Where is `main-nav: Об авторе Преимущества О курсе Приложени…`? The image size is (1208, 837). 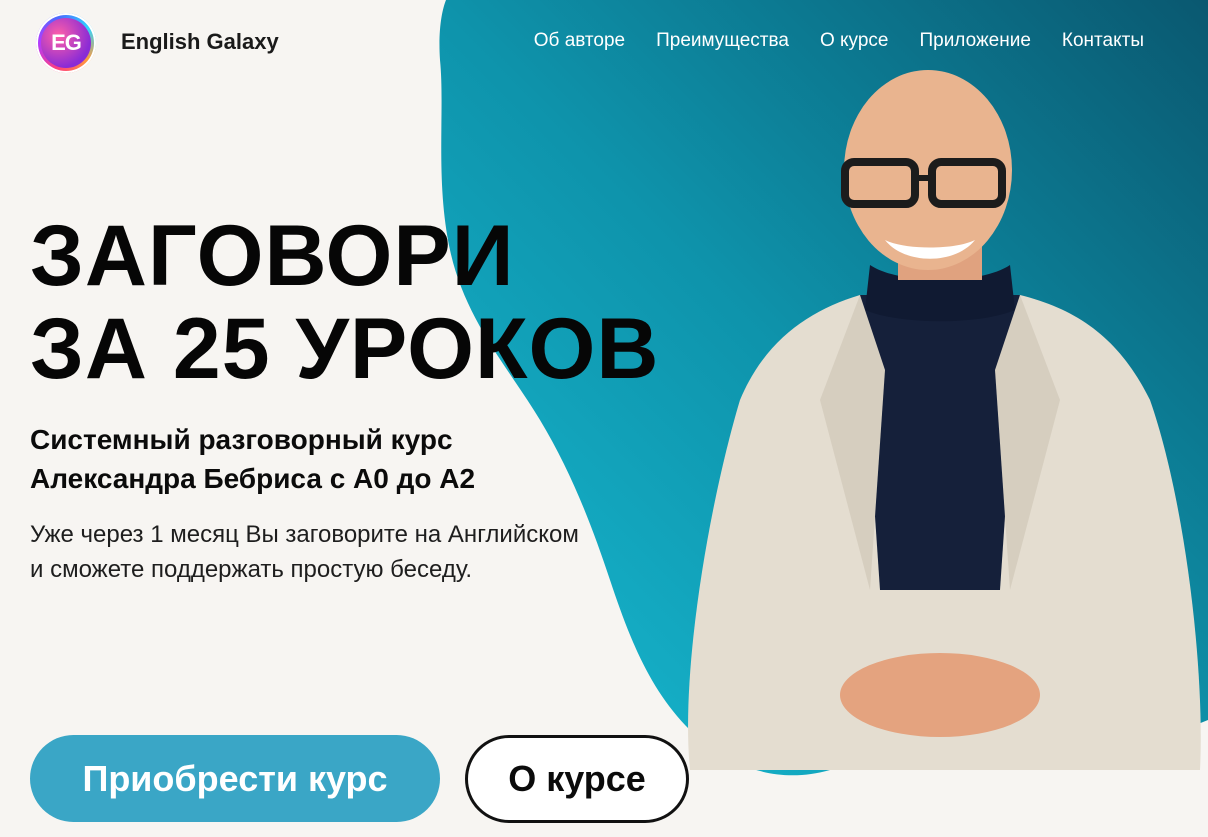
main-nav: Об авторе Преимущества О курсе Приложени… is located at coordinates (839, 41).